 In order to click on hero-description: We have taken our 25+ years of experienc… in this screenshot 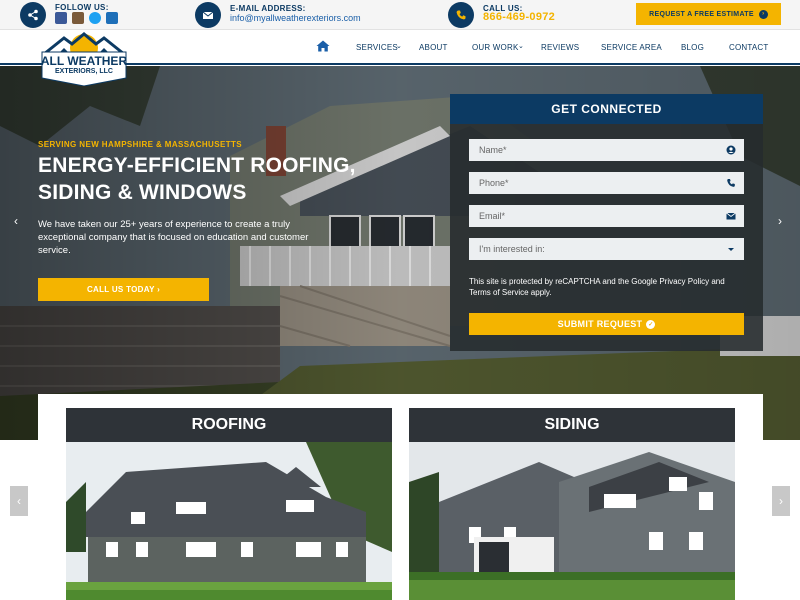, I will do `click(173, 237)`.